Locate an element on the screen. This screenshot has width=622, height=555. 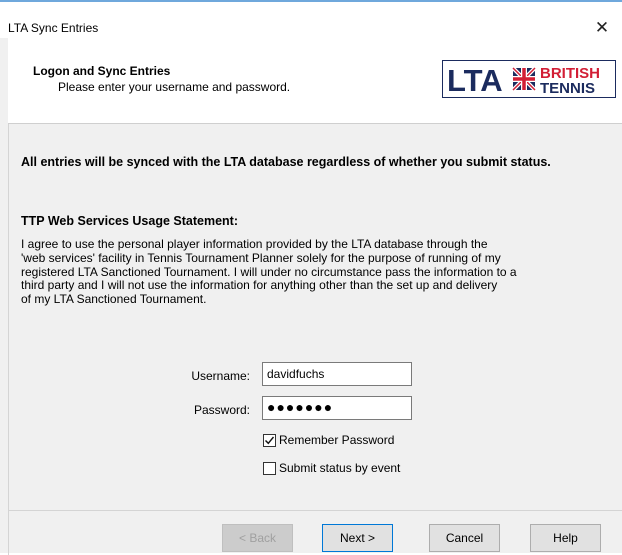
title-bar: LTA Sync Entries ✕ is located at coordinates (311, 20).